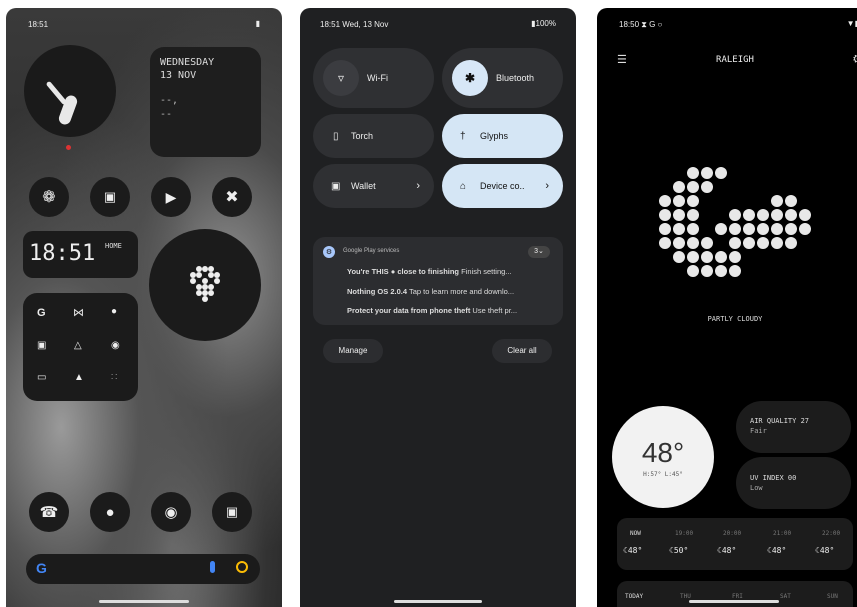 This screenshot has width=857, height=607. I want to click on day-1: THU, so click(685, 596).